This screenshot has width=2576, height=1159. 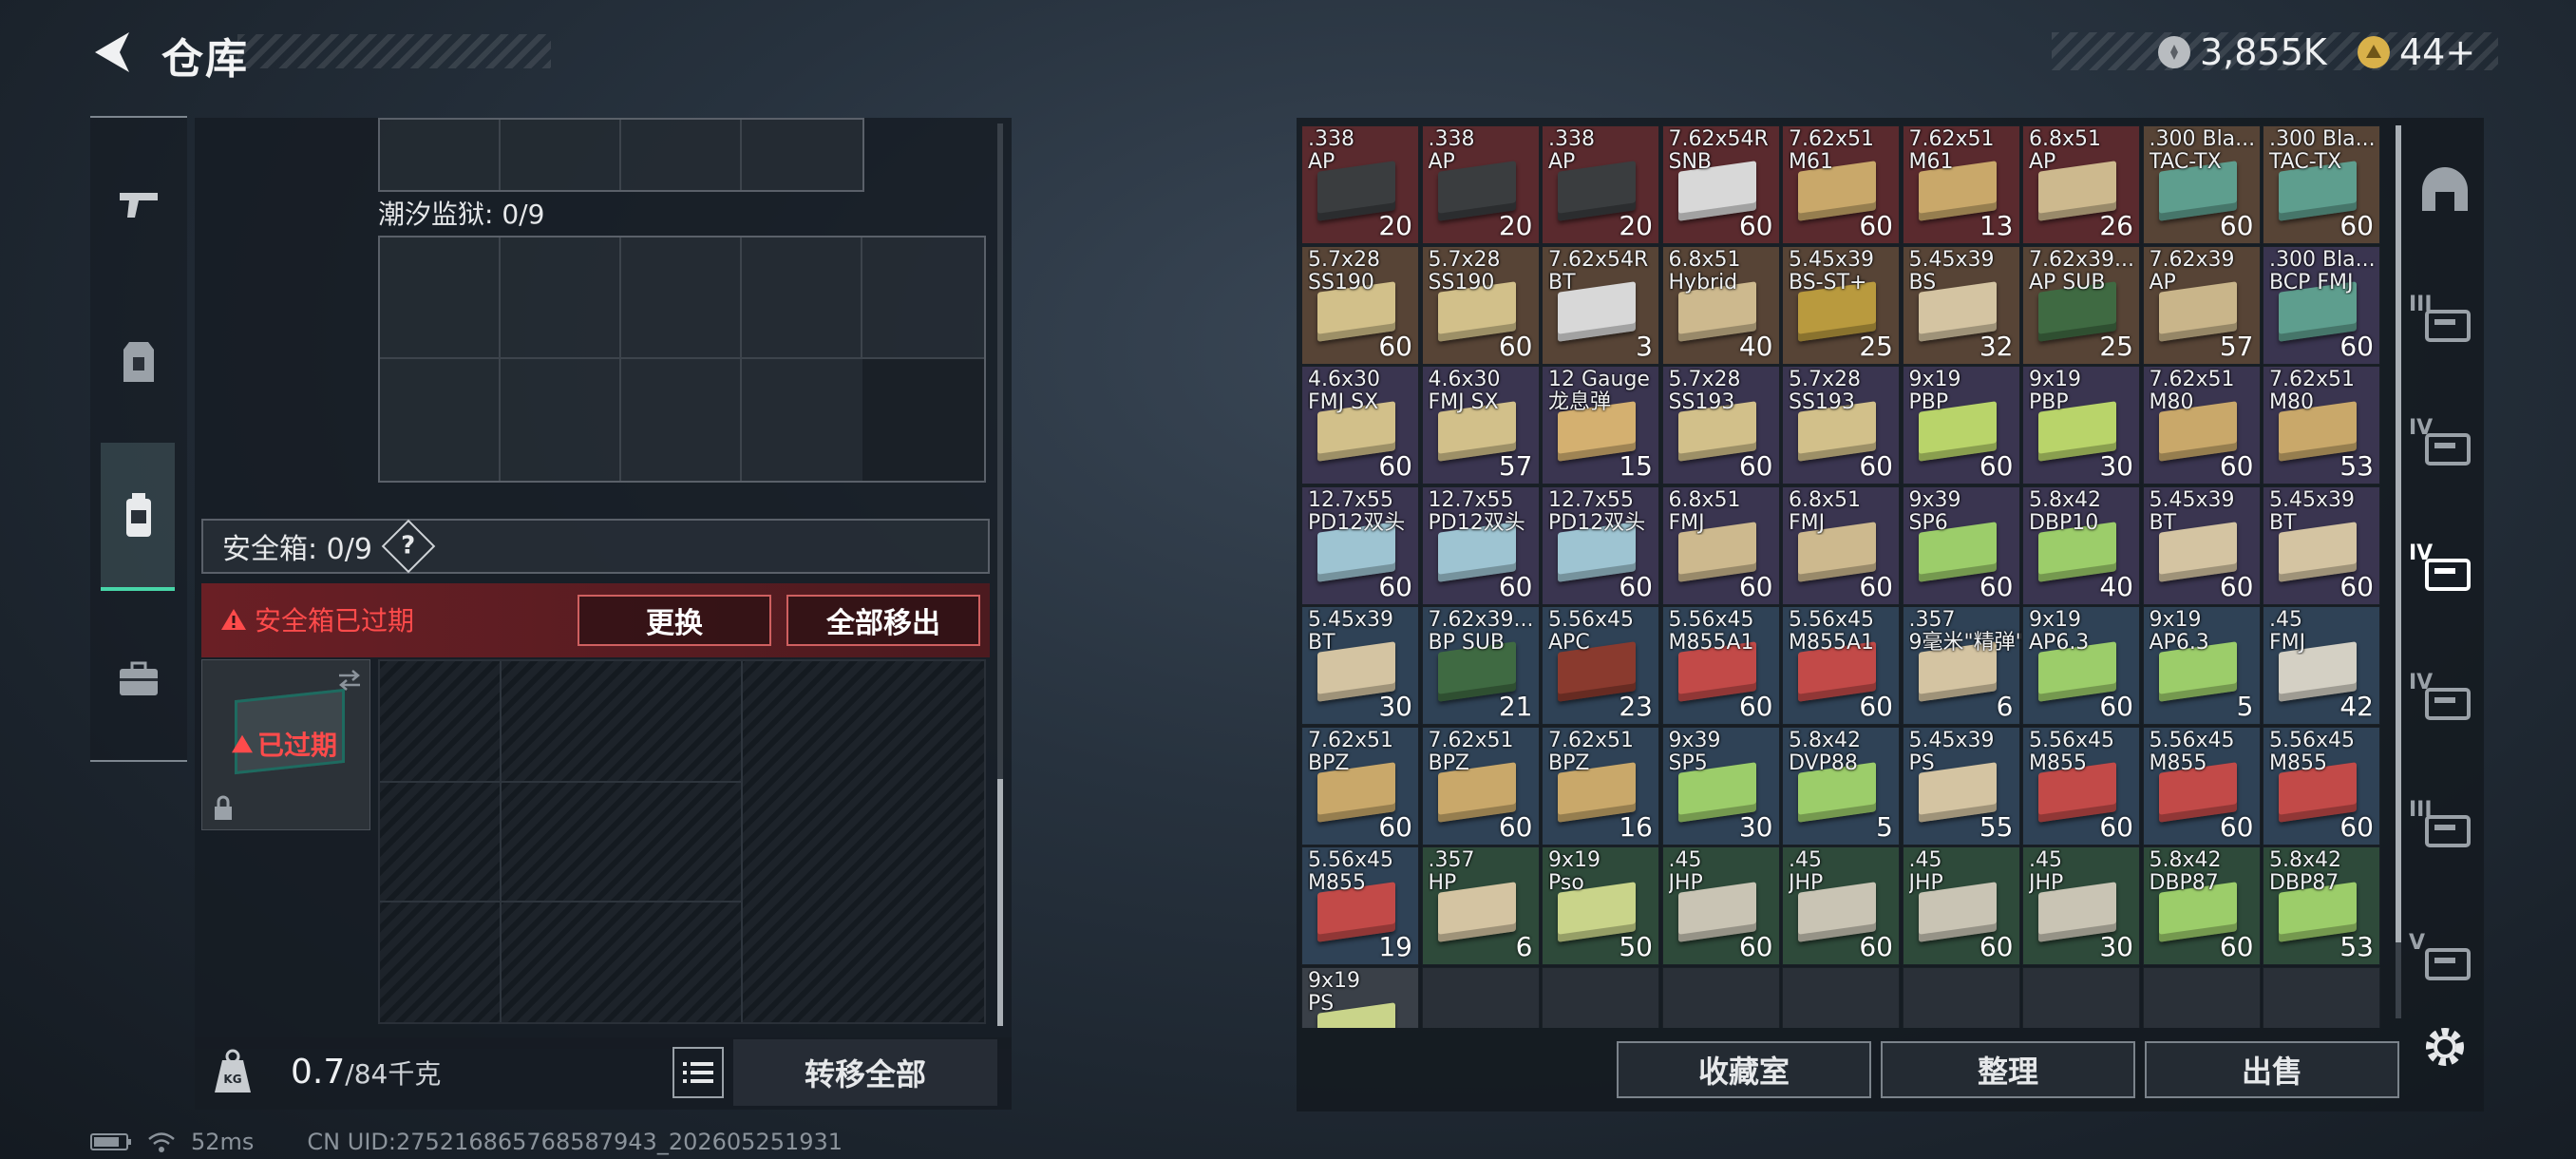 I want to click on ammo-item: 4.6x30 FMJ SX 60, so click(x=1360, y=425).